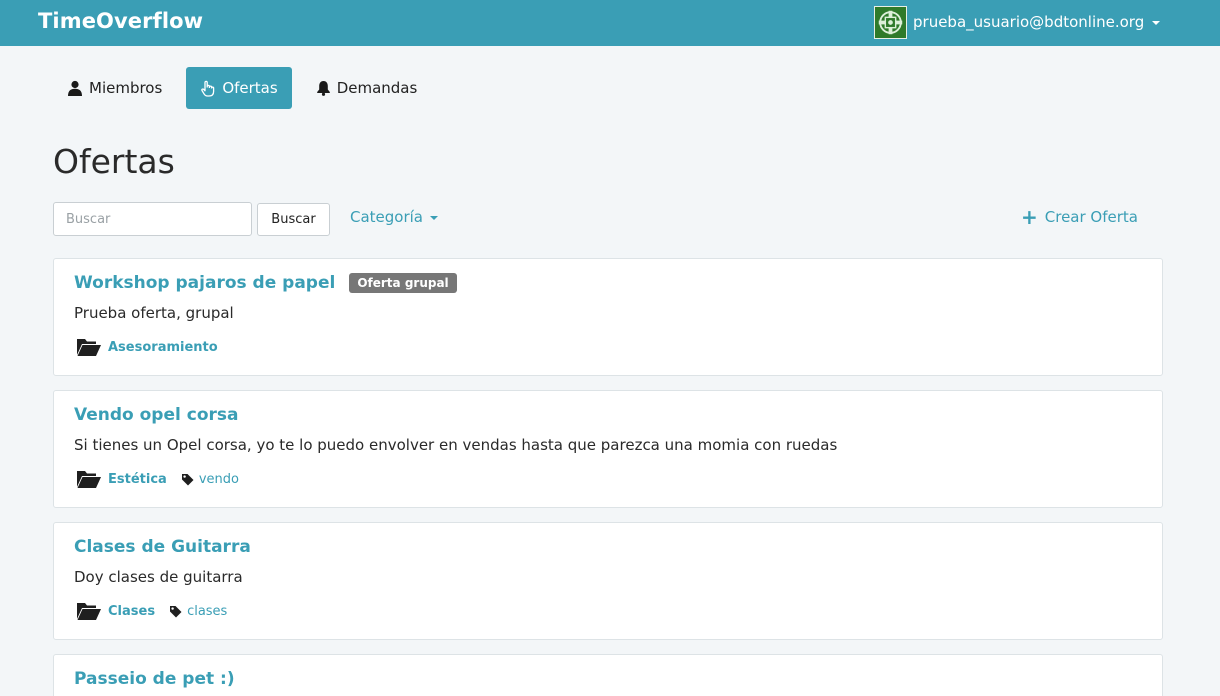  I want to click on bell-icon, so click(323, 88).